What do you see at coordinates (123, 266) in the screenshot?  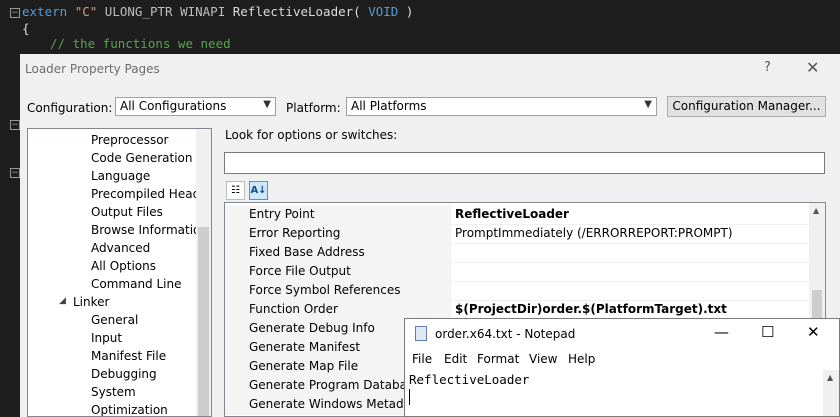 I see `tree-item-all-options: All Options` at bounding box center [123, 266].